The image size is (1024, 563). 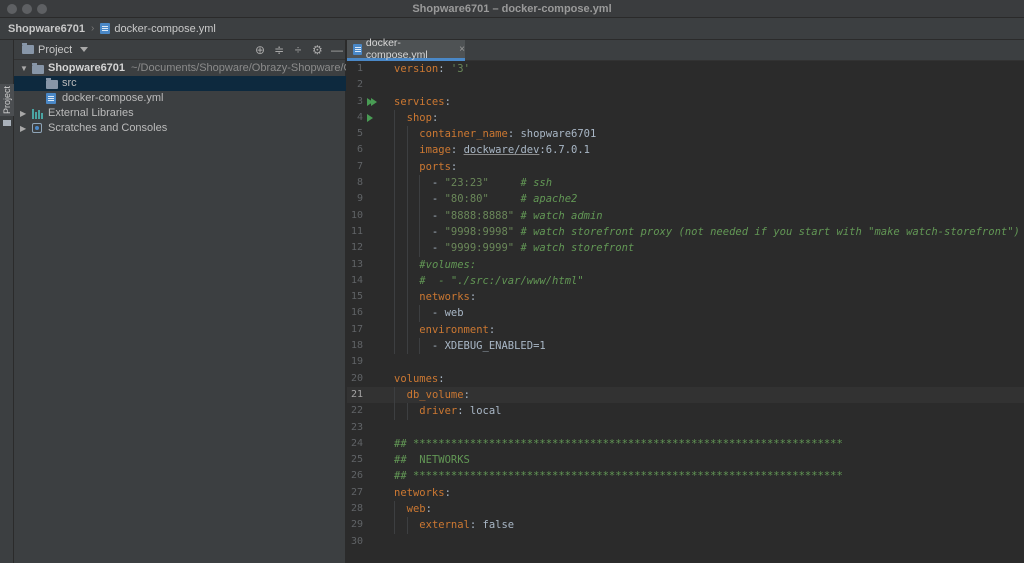 What do you see at coordinates (356, 394) in the screenshot?
I see `line-number: 21` at bounding box center [356, 394].